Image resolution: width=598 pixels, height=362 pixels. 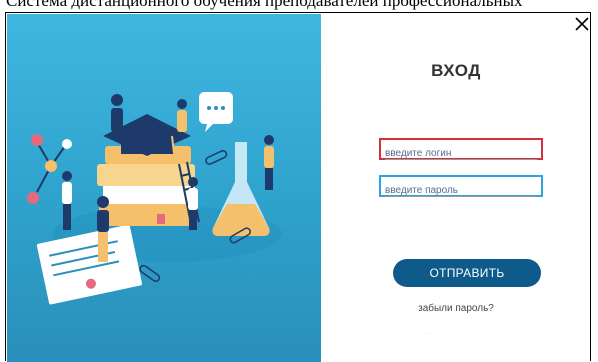 I want to click on login-title: ВХОД, so click(x=456, y=70).